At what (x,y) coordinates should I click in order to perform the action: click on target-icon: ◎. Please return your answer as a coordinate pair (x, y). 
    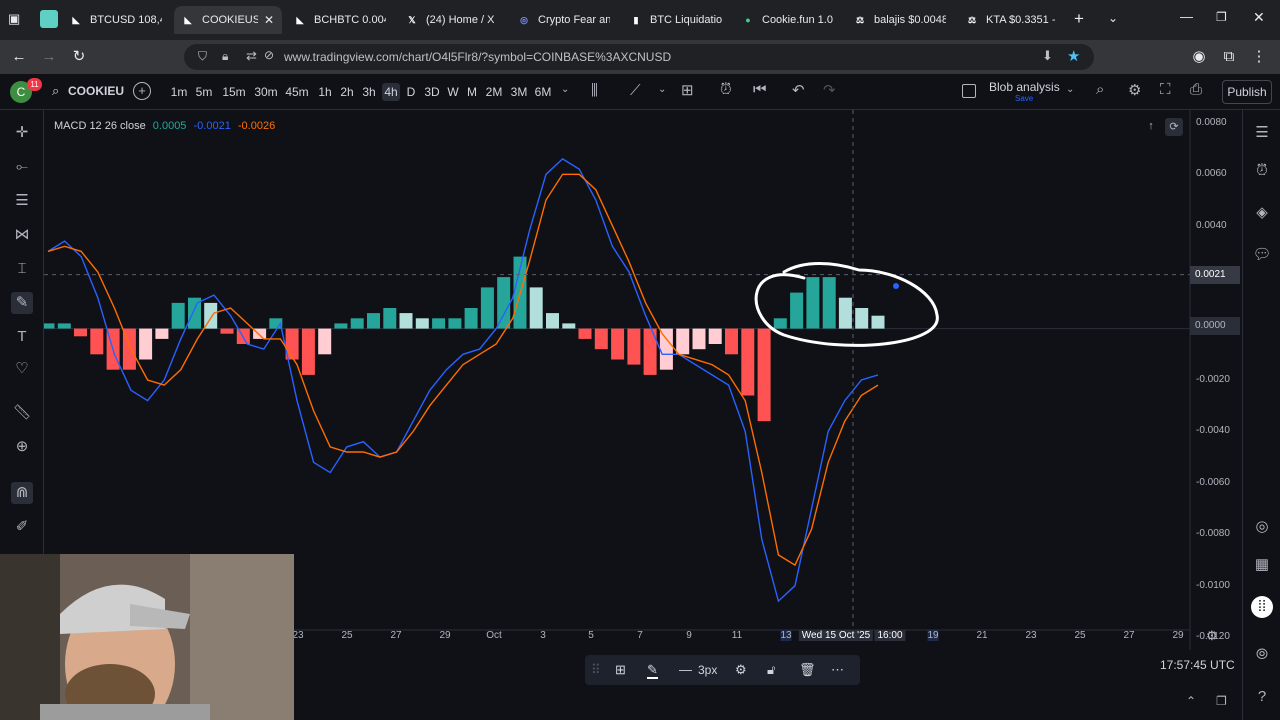
    Looking at the image, I should click on (1262, 527).